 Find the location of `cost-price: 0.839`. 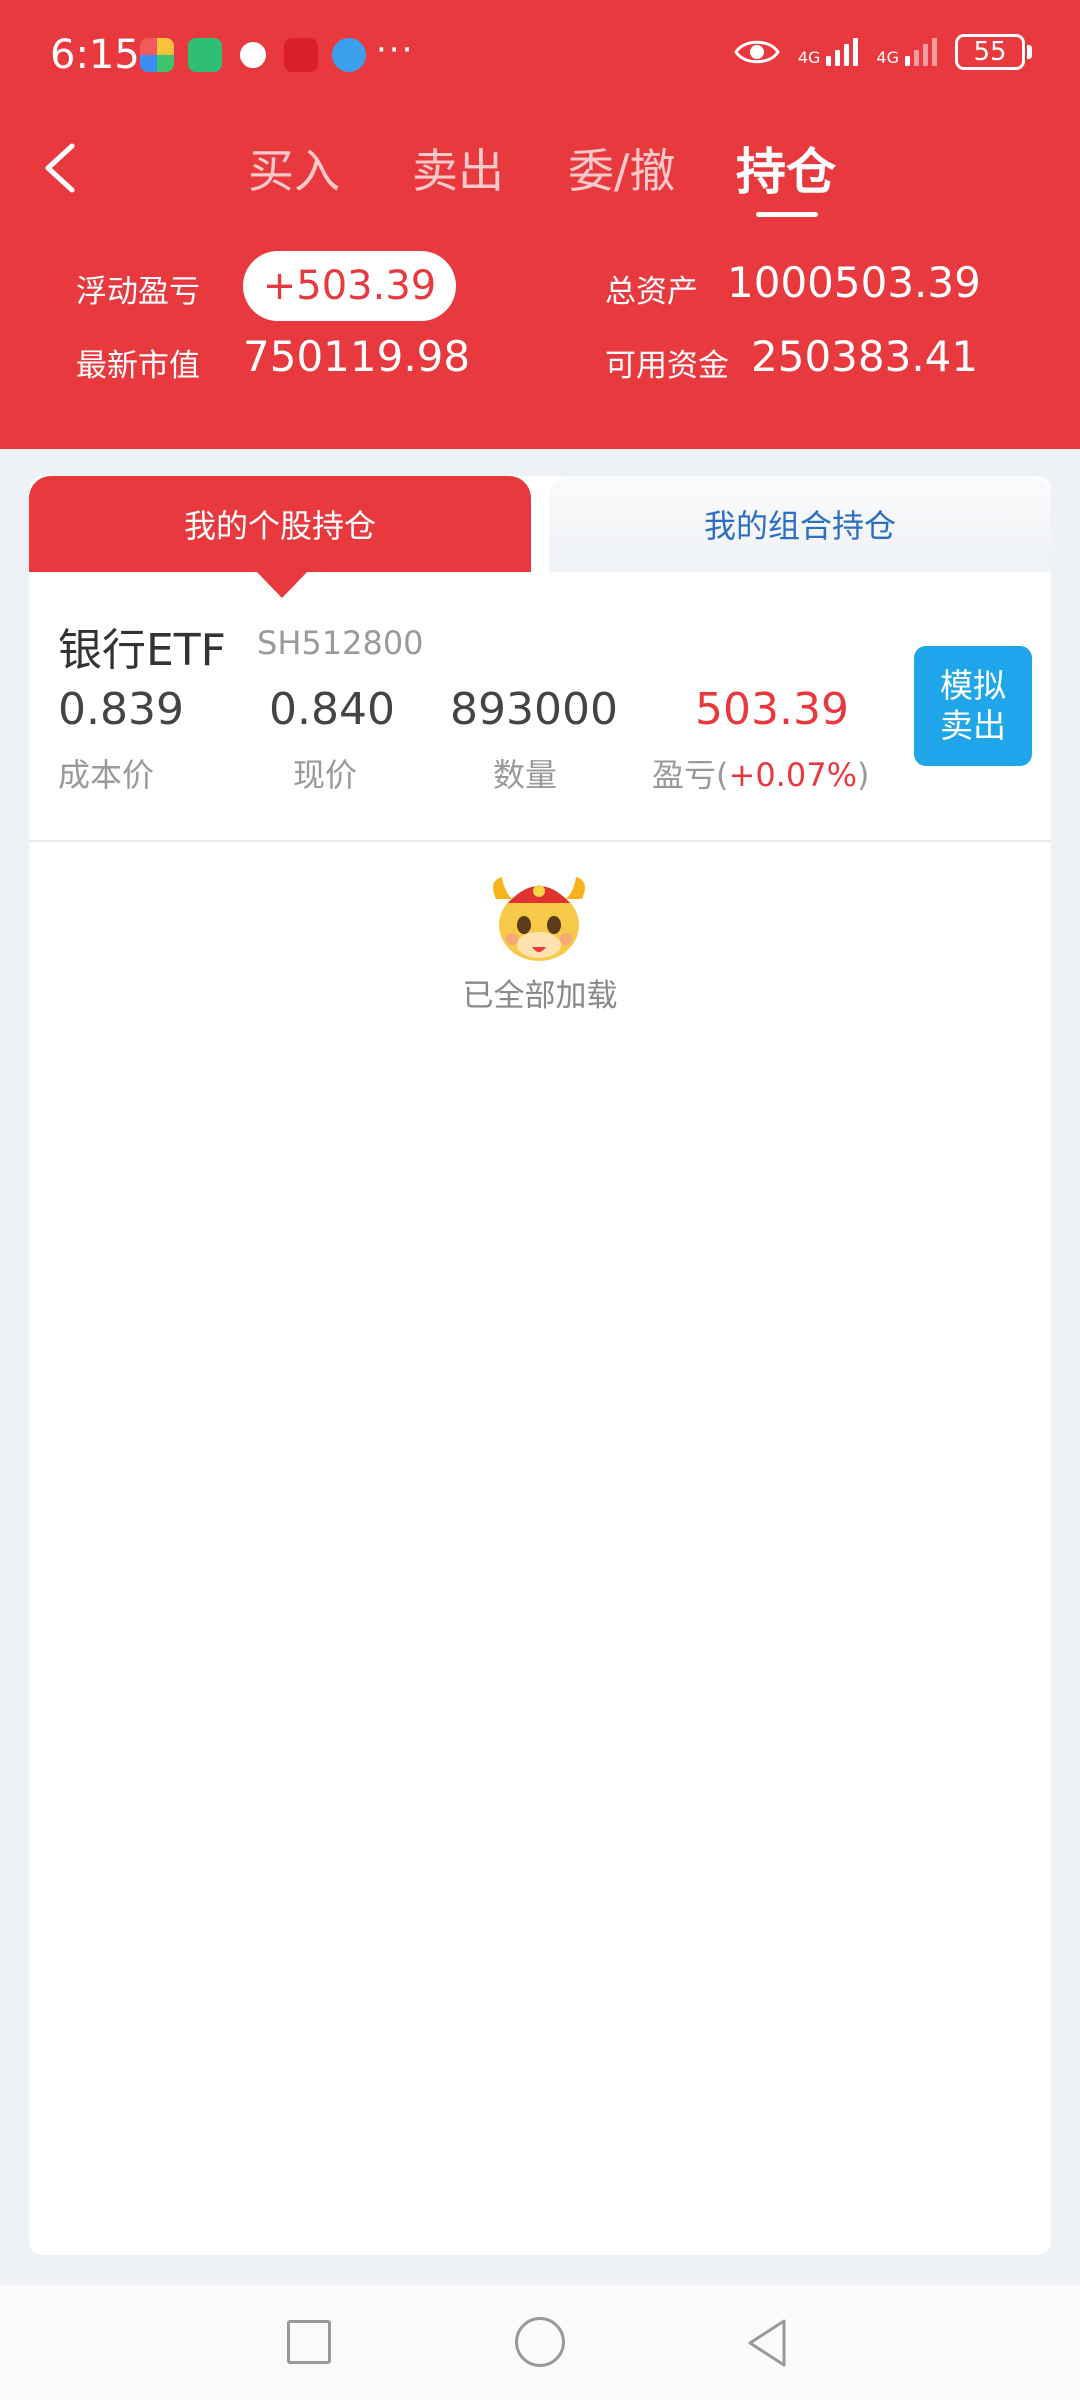

cost-price: 0.839 is located at coordinates (121, 709).